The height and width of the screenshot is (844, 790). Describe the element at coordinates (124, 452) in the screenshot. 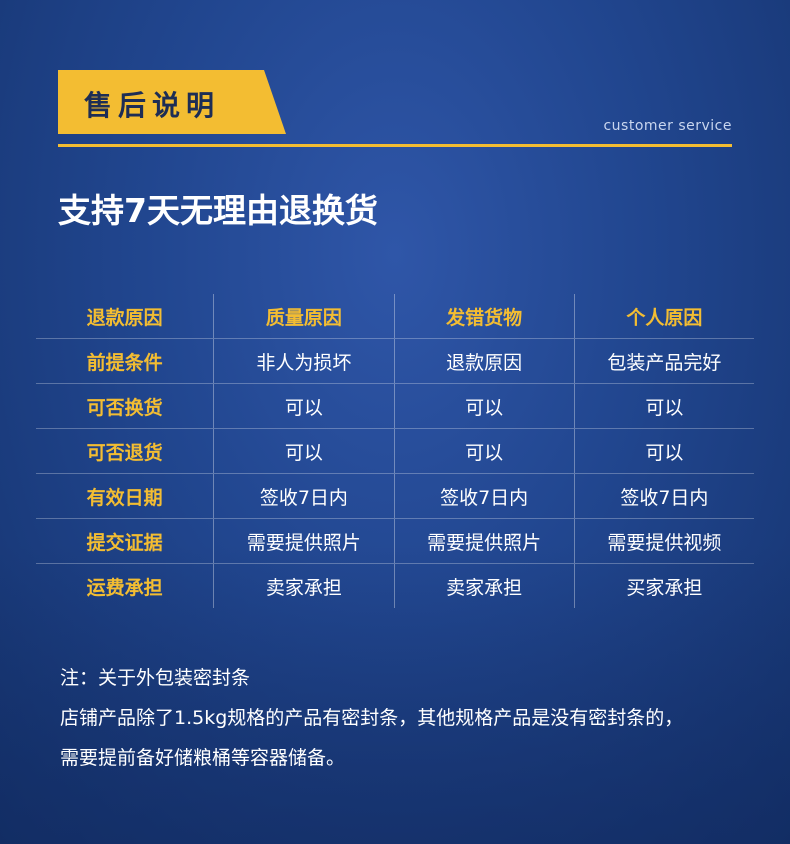

I see `row-label: 可否退货` at that location.